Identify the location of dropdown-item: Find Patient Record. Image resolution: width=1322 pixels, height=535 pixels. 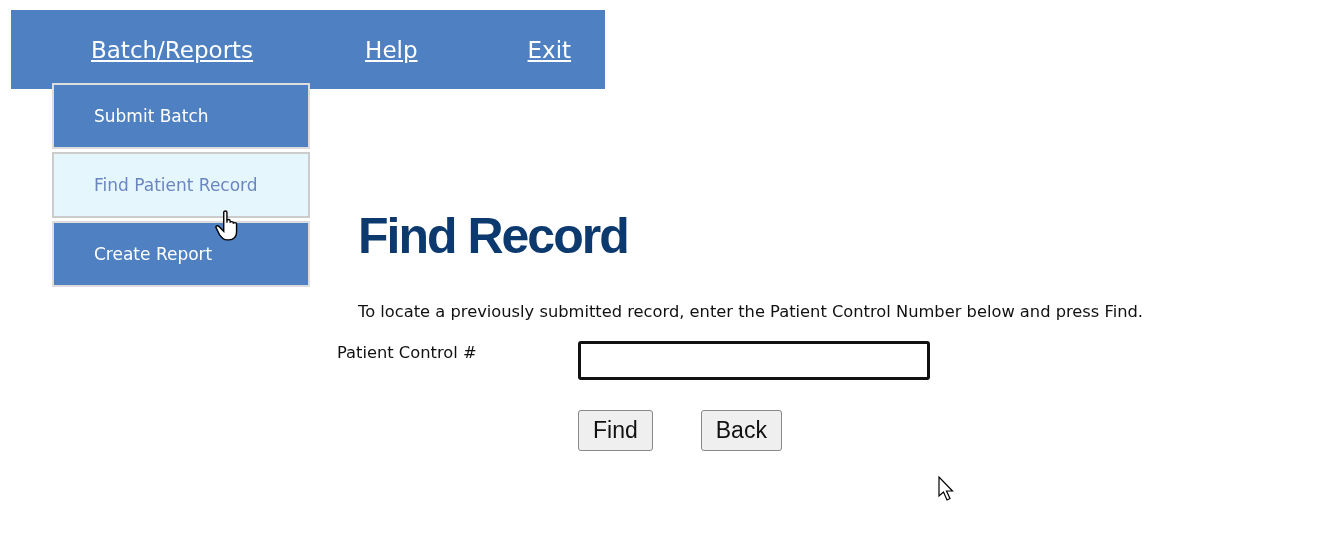
(181, 185).